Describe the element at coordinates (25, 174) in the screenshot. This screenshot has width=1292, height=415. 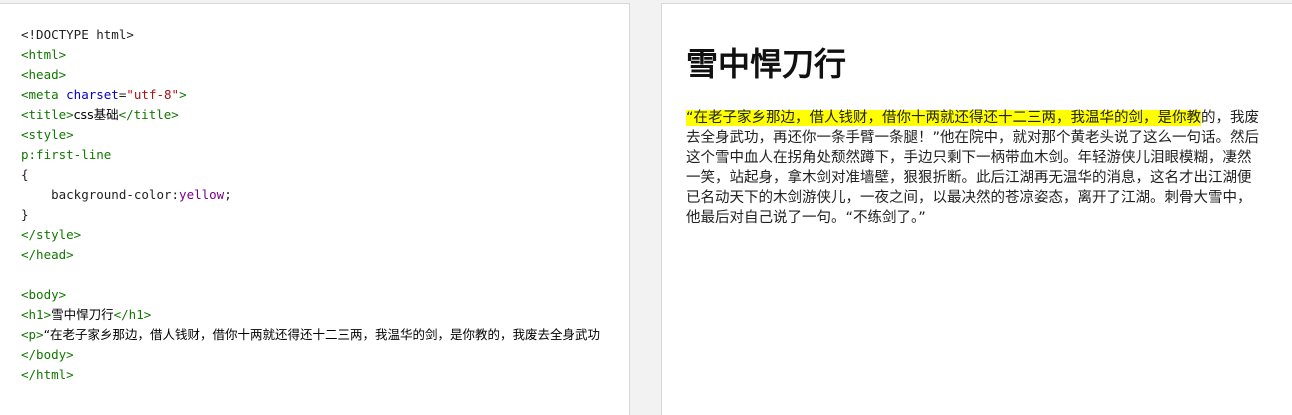
I see `code-token: {` at that location.